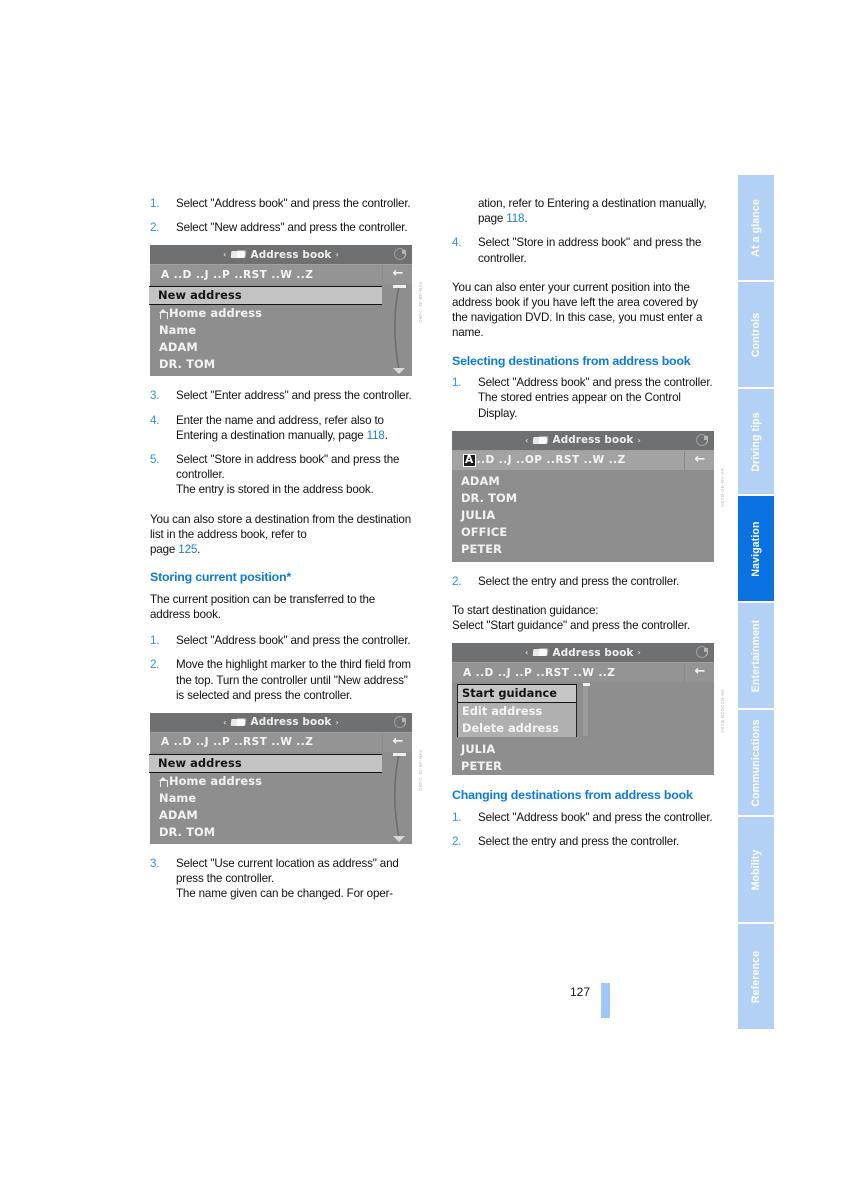 The width and height of the screenshot is (848, 1200). What do you see at coordinates (275, 490) in the screenshot?
I see `step-subtext: The entry is stored in the address book.` at bounding box center [275, 490].